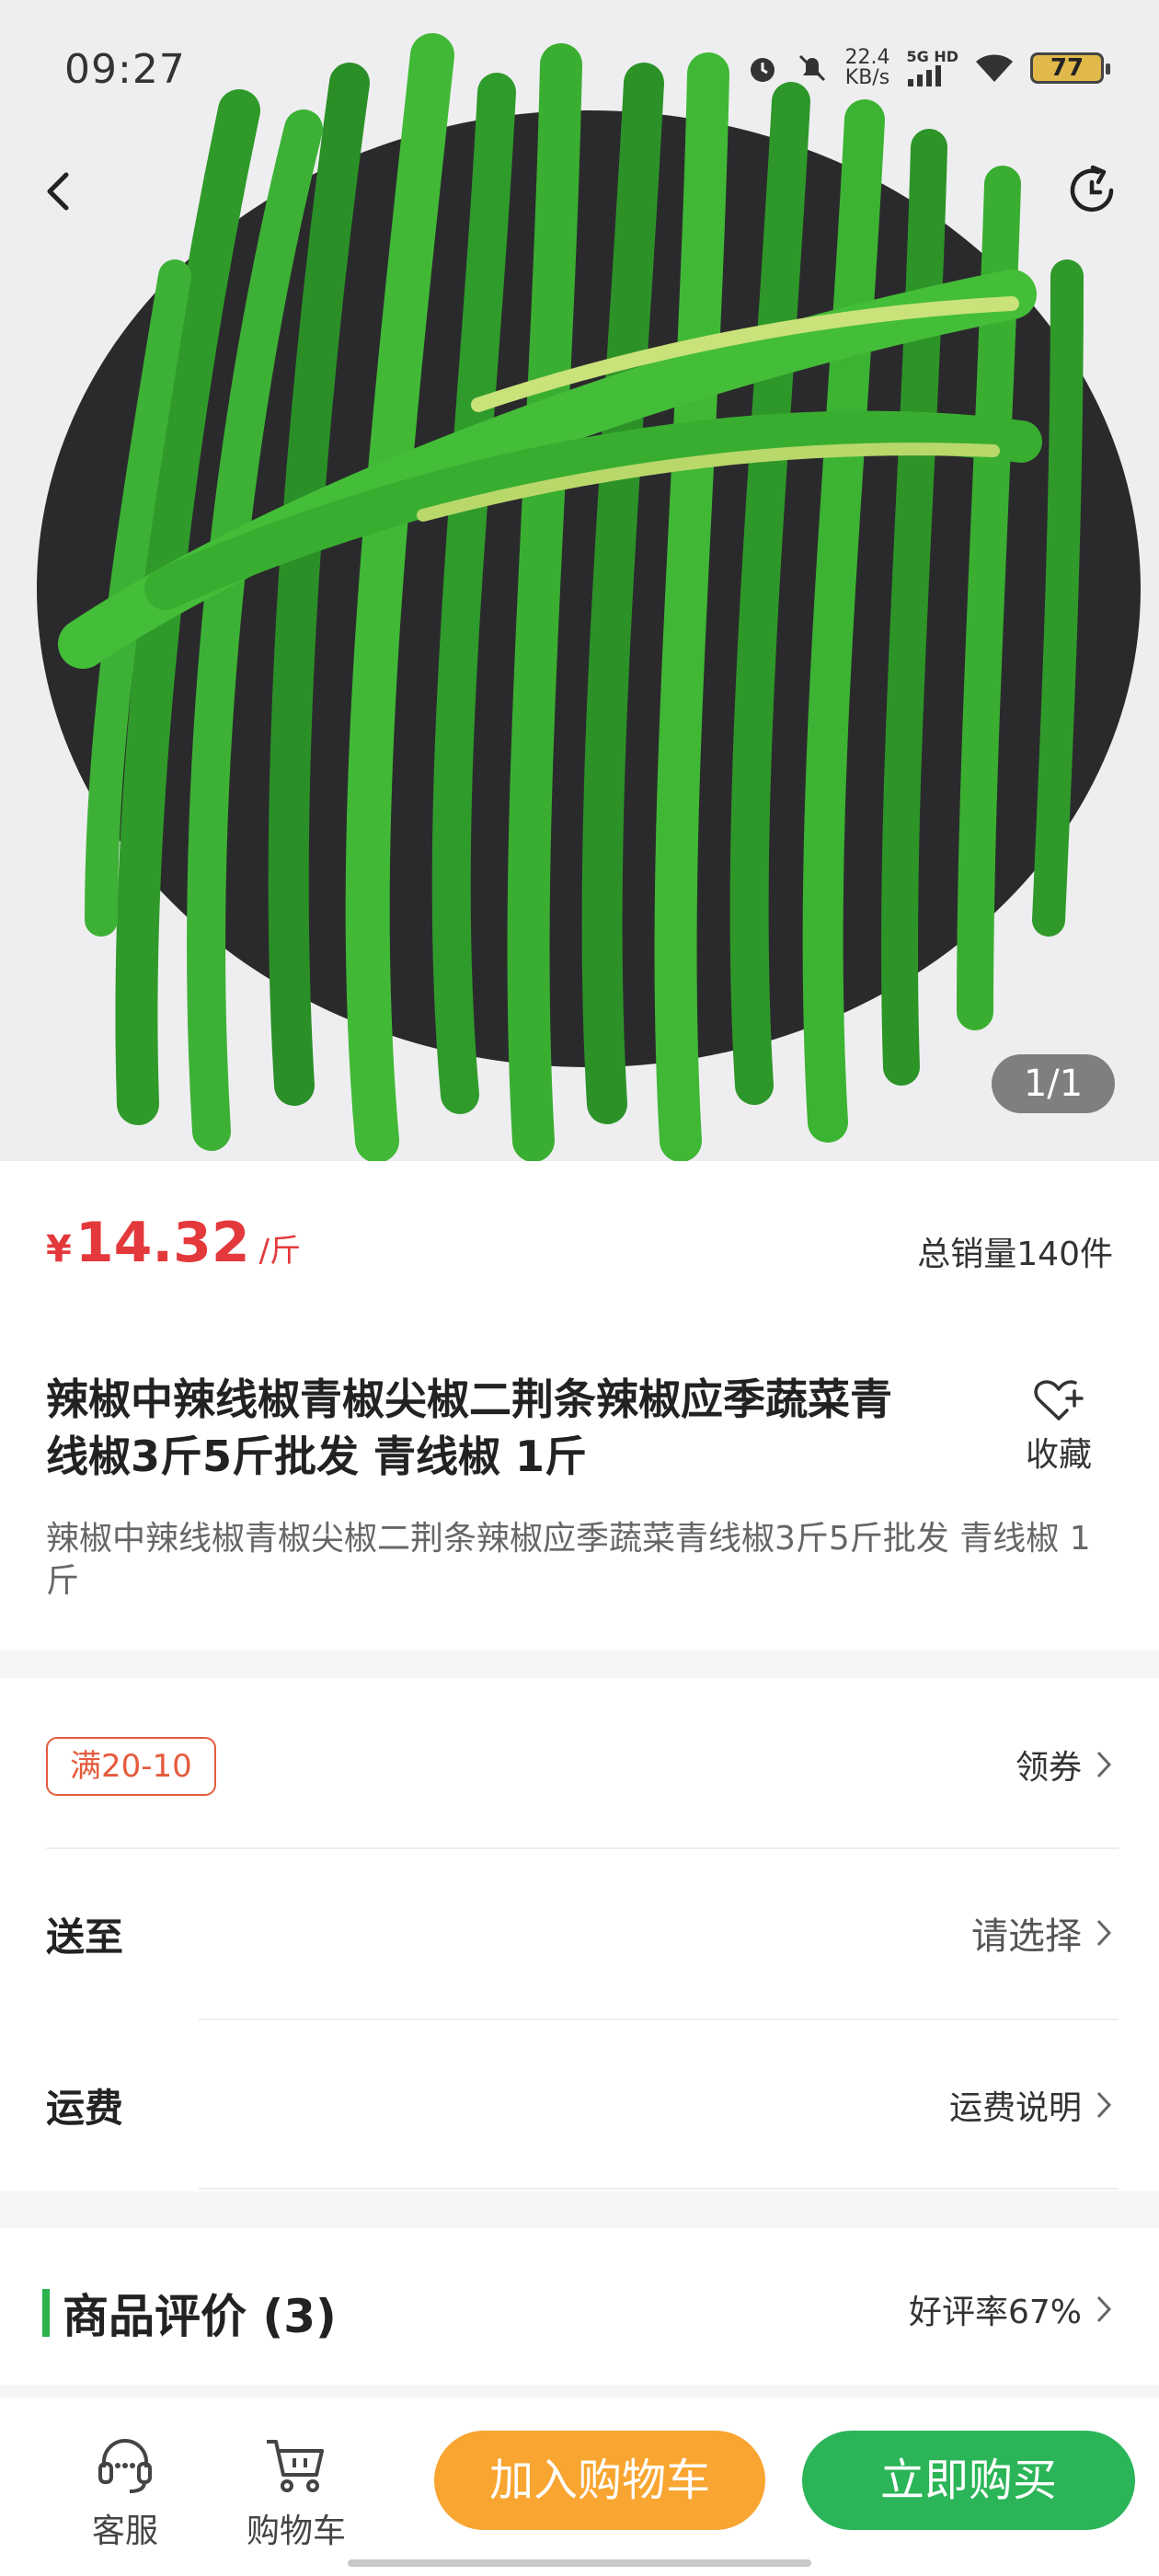 The height and width of the screenshot is (2576, 1159). Describe the element at coordinates (968, 2480) in the screenshot. I see `buy-now-button: 立即购买` at that location.